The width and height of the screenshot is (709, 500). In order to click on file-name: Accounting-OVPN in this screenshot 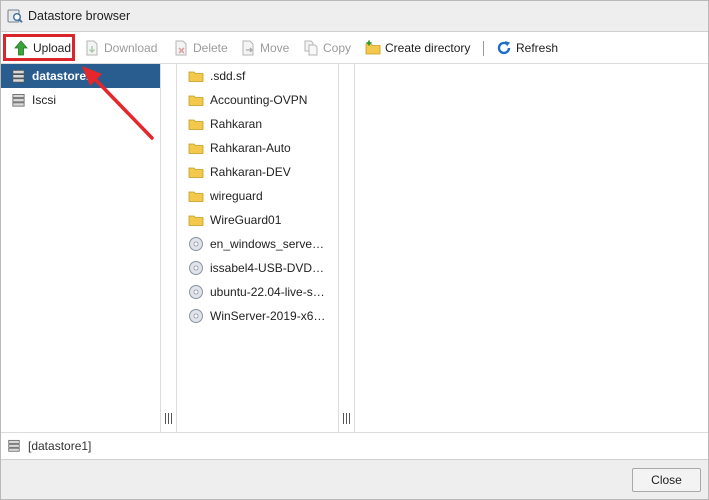, I will do `click(259, 100)`.